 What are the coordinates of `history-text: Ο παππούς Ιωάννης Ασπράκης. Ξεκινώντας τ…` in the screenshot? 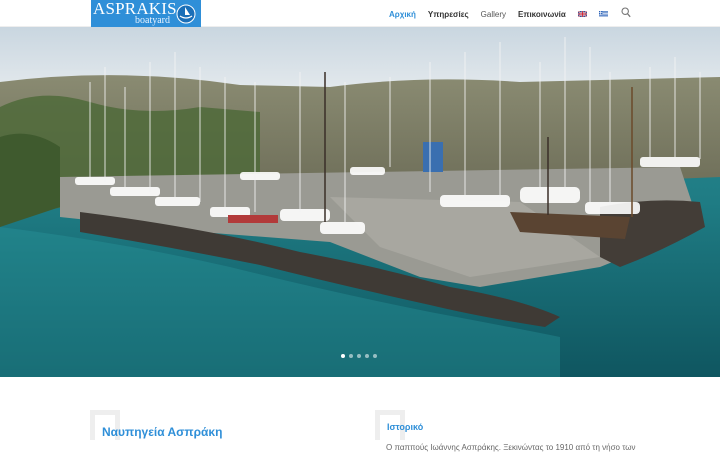 It's located at (511, 447).